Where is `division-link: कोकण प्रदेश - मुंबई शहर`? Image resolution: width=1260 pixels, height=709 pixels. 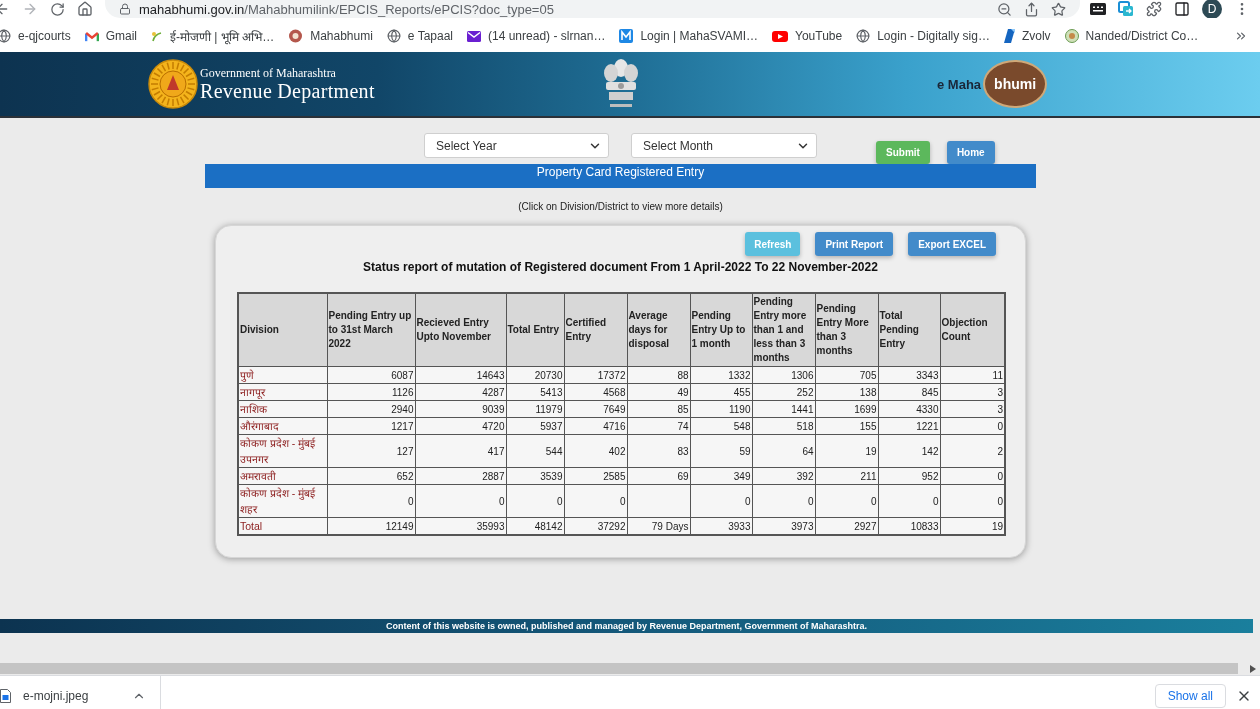 division-link: कोकण प्रदेश - मुंबई शहर is located at coordinates (283, 501).